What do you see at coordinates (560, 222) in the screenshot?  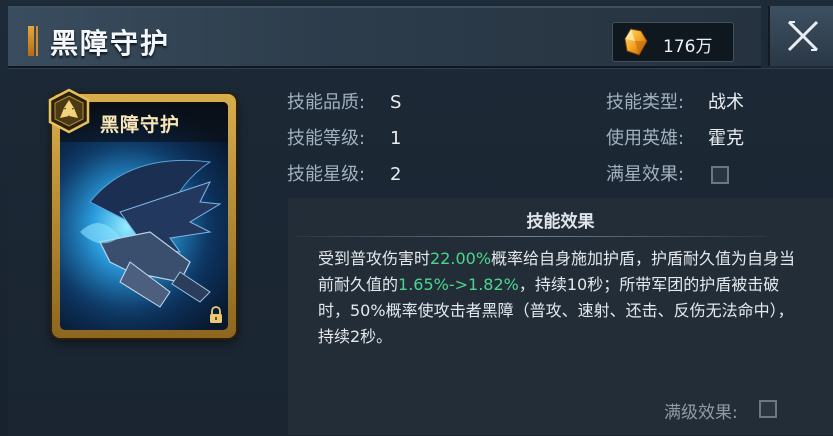 I see `skill-effect-title: 技能效果` at bounding box center [560, 222].